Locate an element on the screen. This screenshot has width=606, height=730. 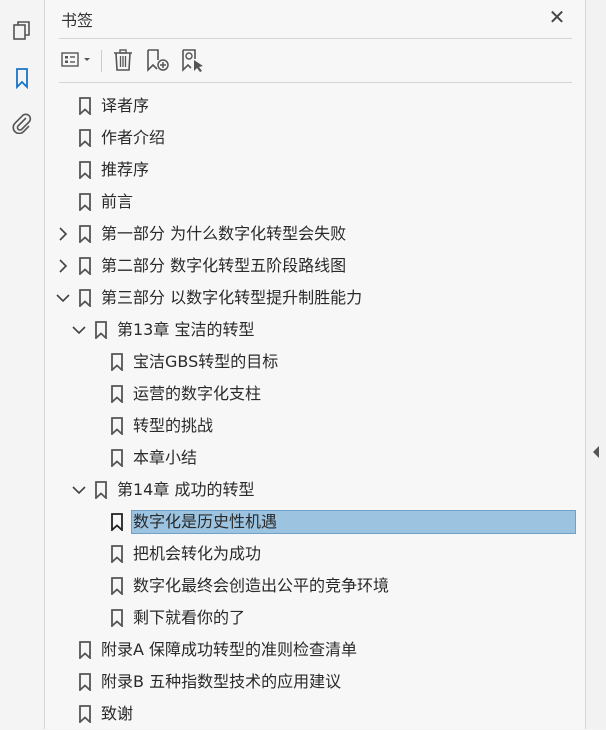
left-navigation-bar is located at coordinates (22, 364).